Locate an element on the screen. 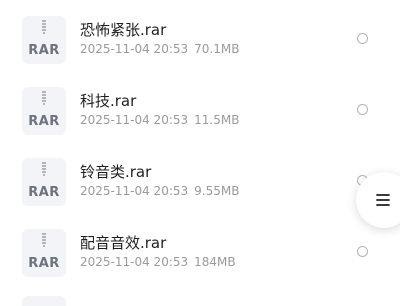  file-name: 配音音效.rar is located at coordinates (123, 243).